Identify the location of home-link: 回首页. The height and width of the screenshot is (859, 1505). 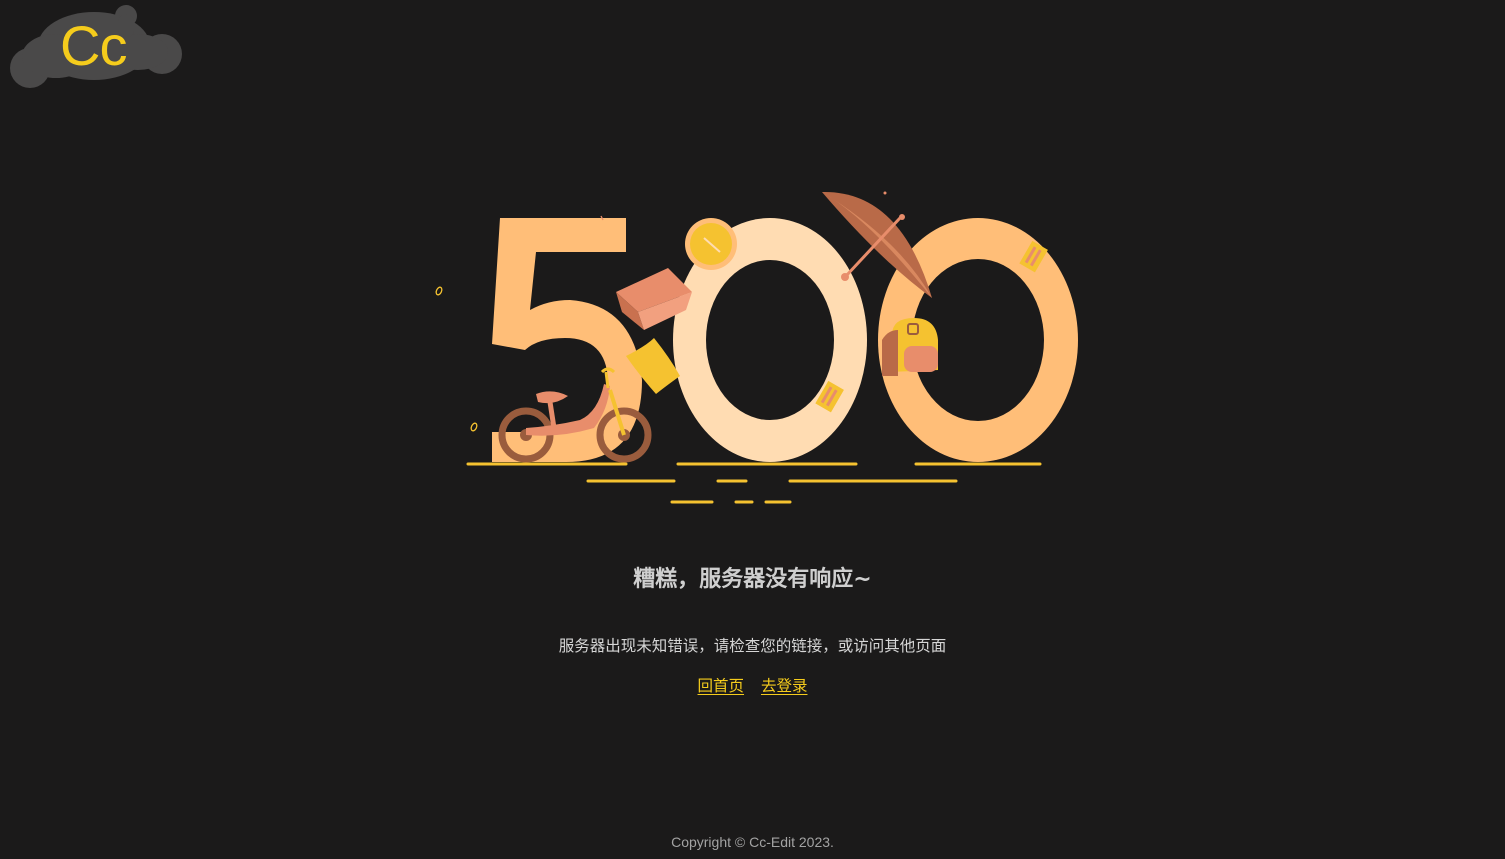
(721, 686).